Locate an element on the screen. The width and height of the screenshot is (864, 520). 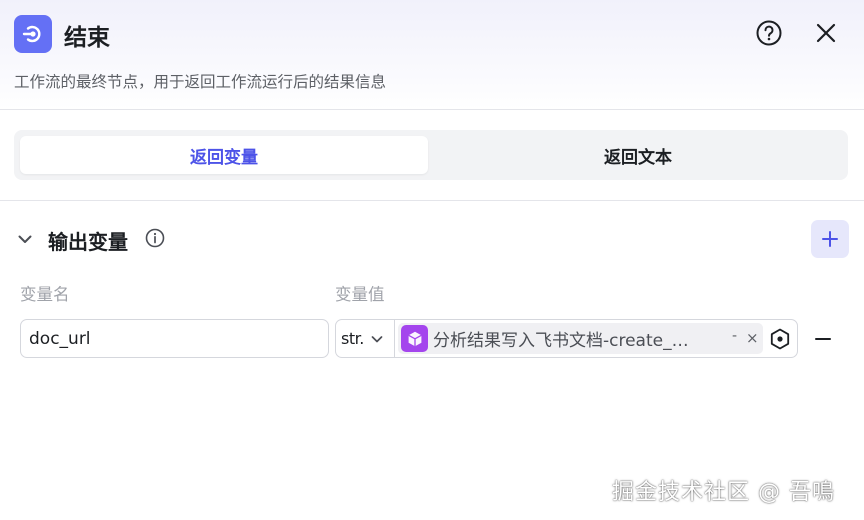
help-circle-icon is located at coordinates (769, 33).